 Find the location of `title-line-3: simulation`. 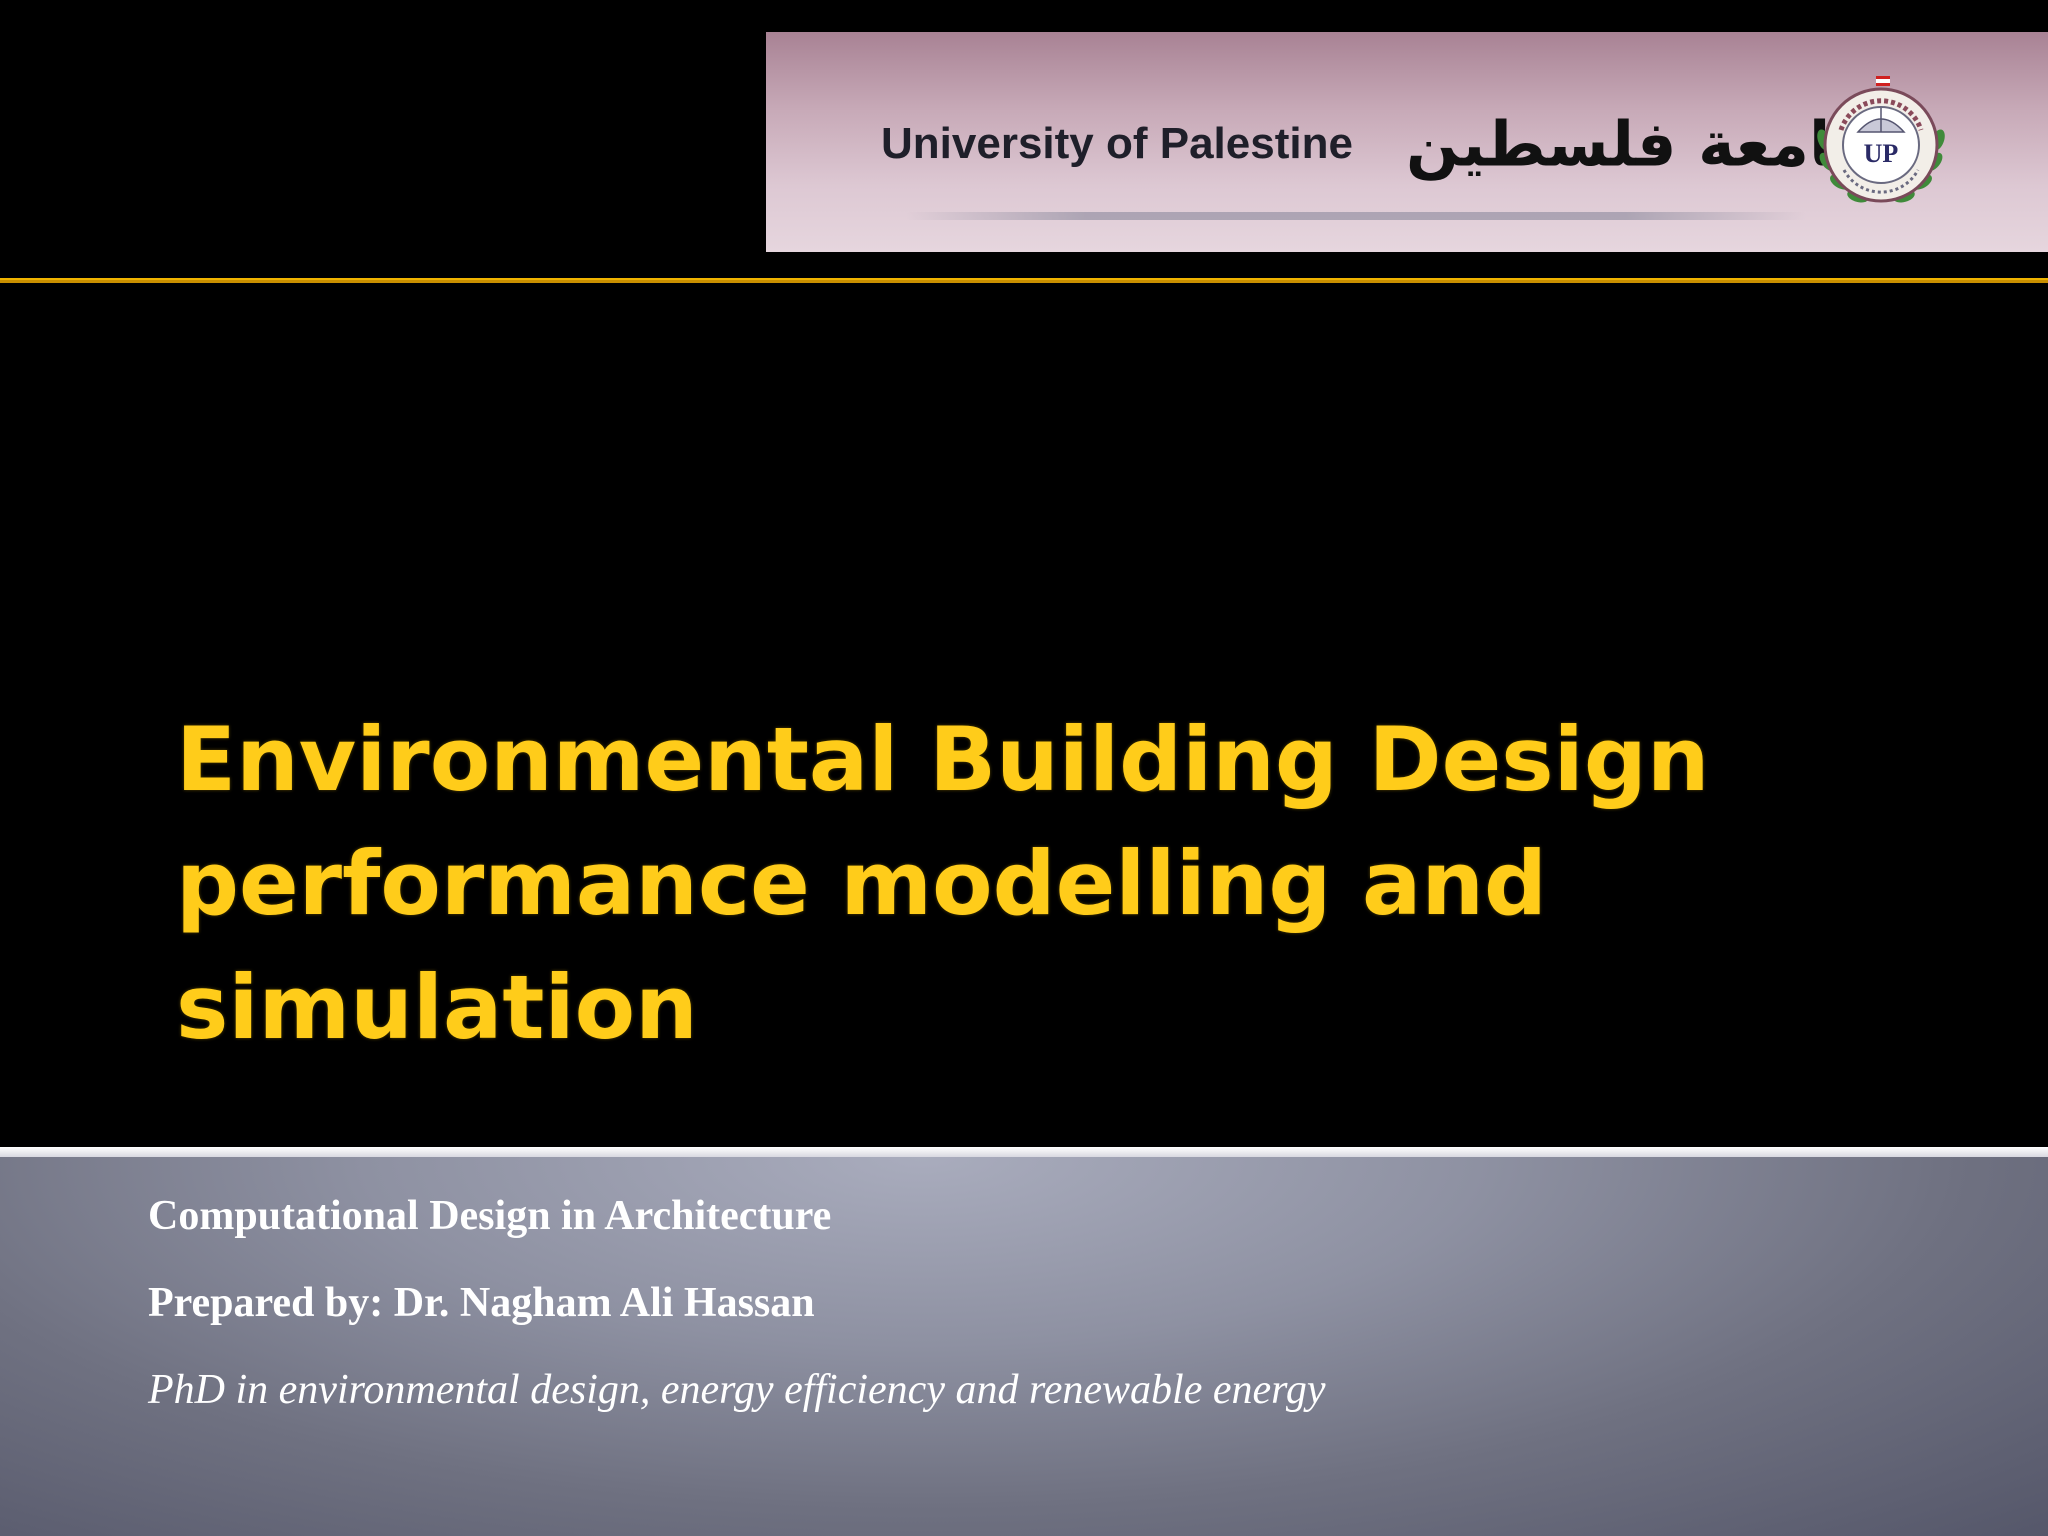

title-line-3: simulation is located at coordinates (437, 1007).